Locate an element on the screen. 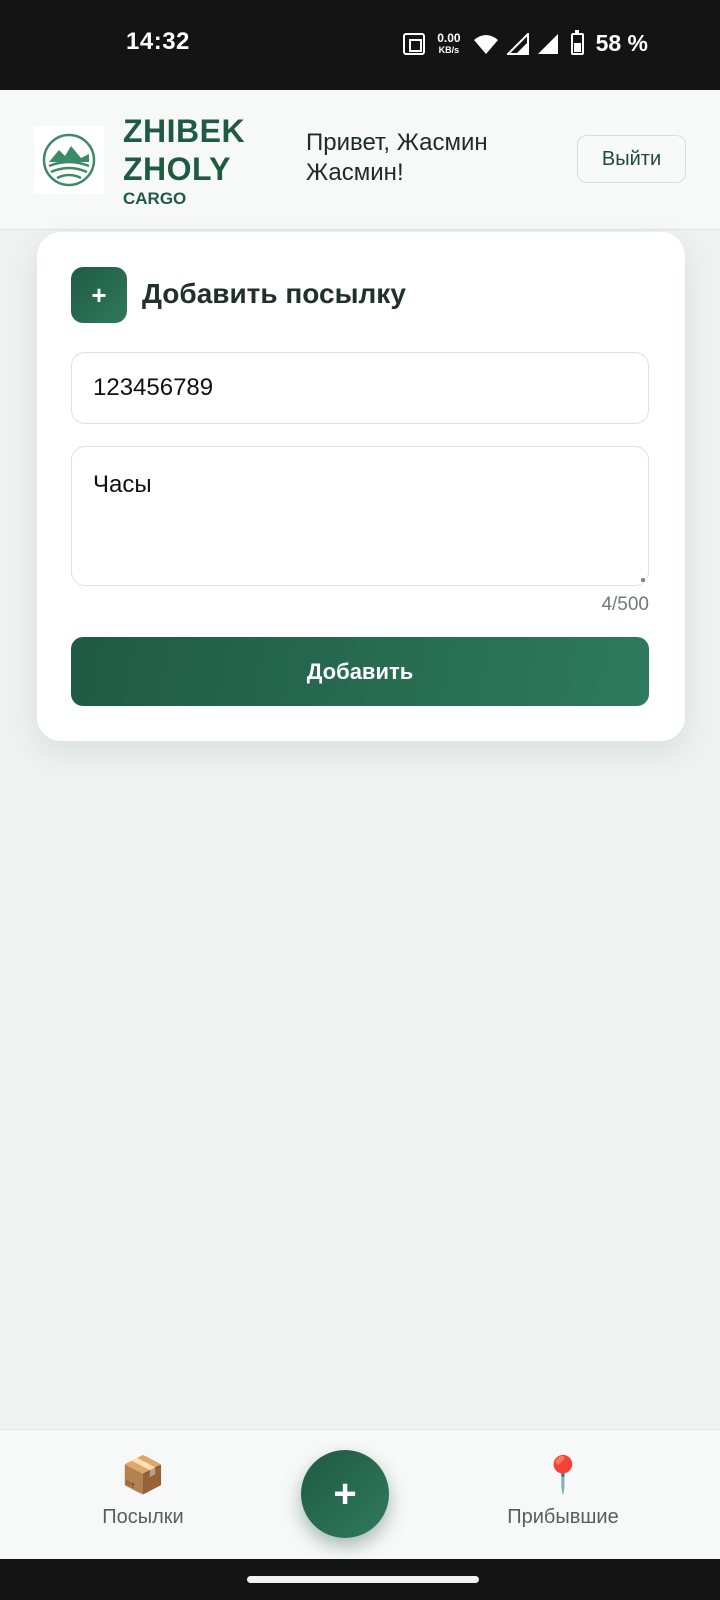 Image resolution: width=720 pixels, height=1600 pixels. wifi-icon is located at coordinates (485, 44).